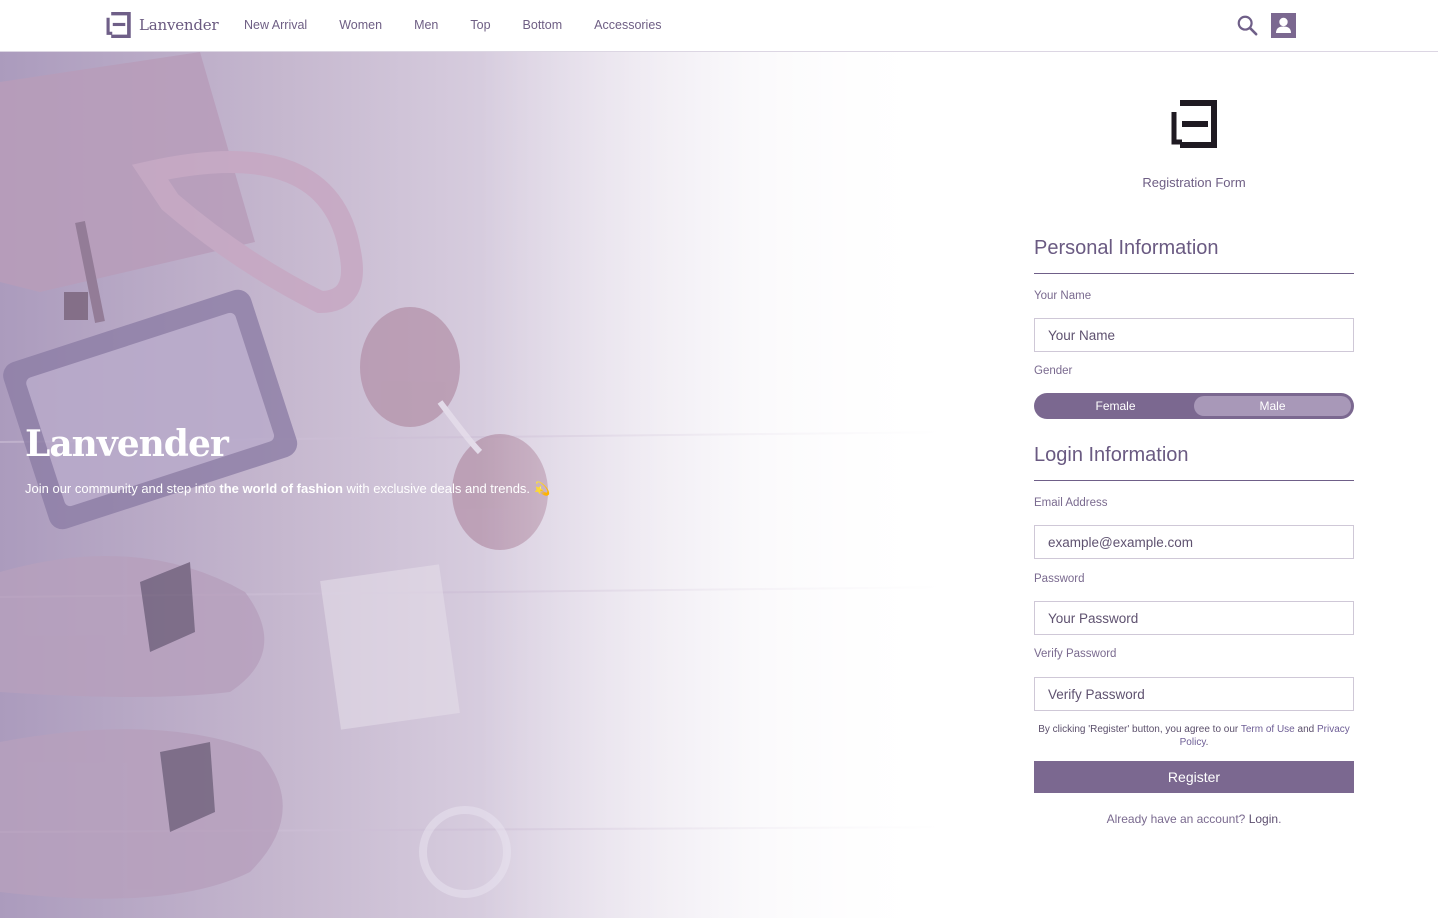 The width and height of the screenshot is (1438, 918). Describe the element at coordinates (1115, 406) in the screenshot. I see `gender-option-female: Female` at that location.